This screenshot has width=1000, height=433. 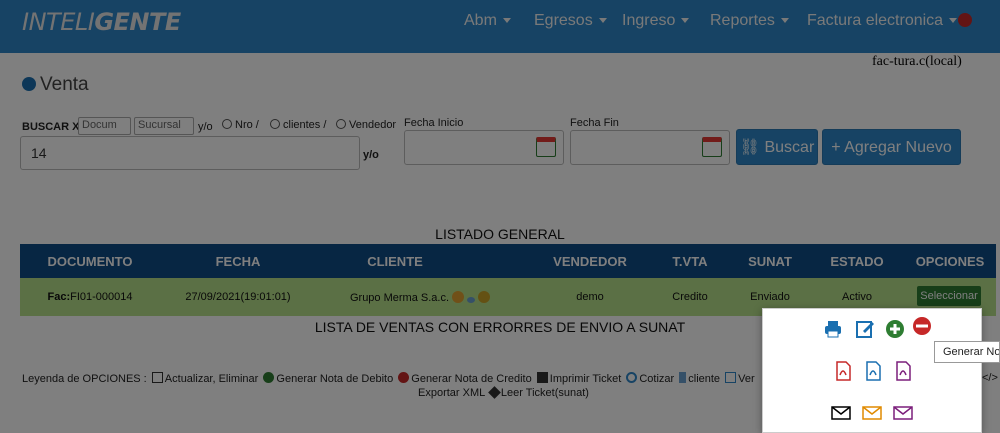 What do you see at coordinates (731, 377) in the screenshot?
I see `cart-icon` at bounding box center [731, 377].